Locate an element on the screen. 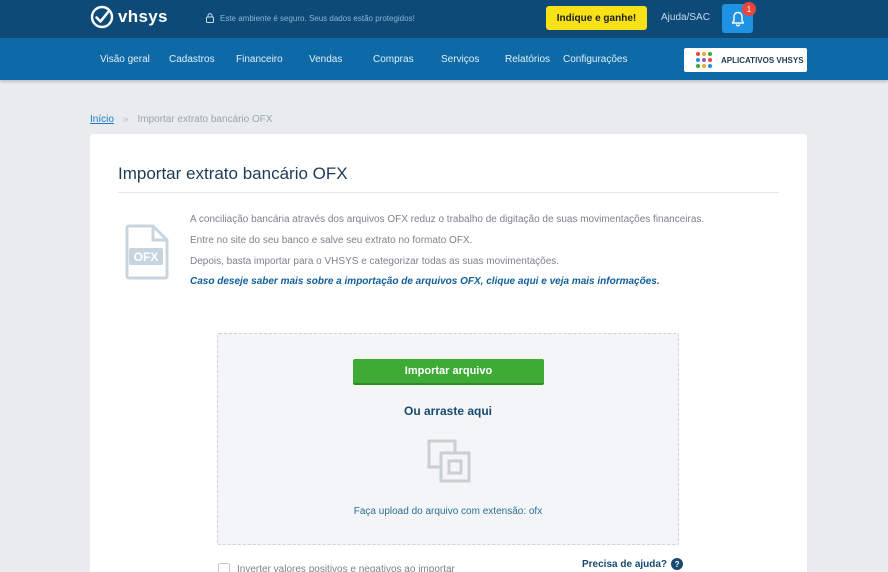 This screenshot has height=572, width=888. nav-visao-geral: Visão geral is located at coordinates (125, 59).